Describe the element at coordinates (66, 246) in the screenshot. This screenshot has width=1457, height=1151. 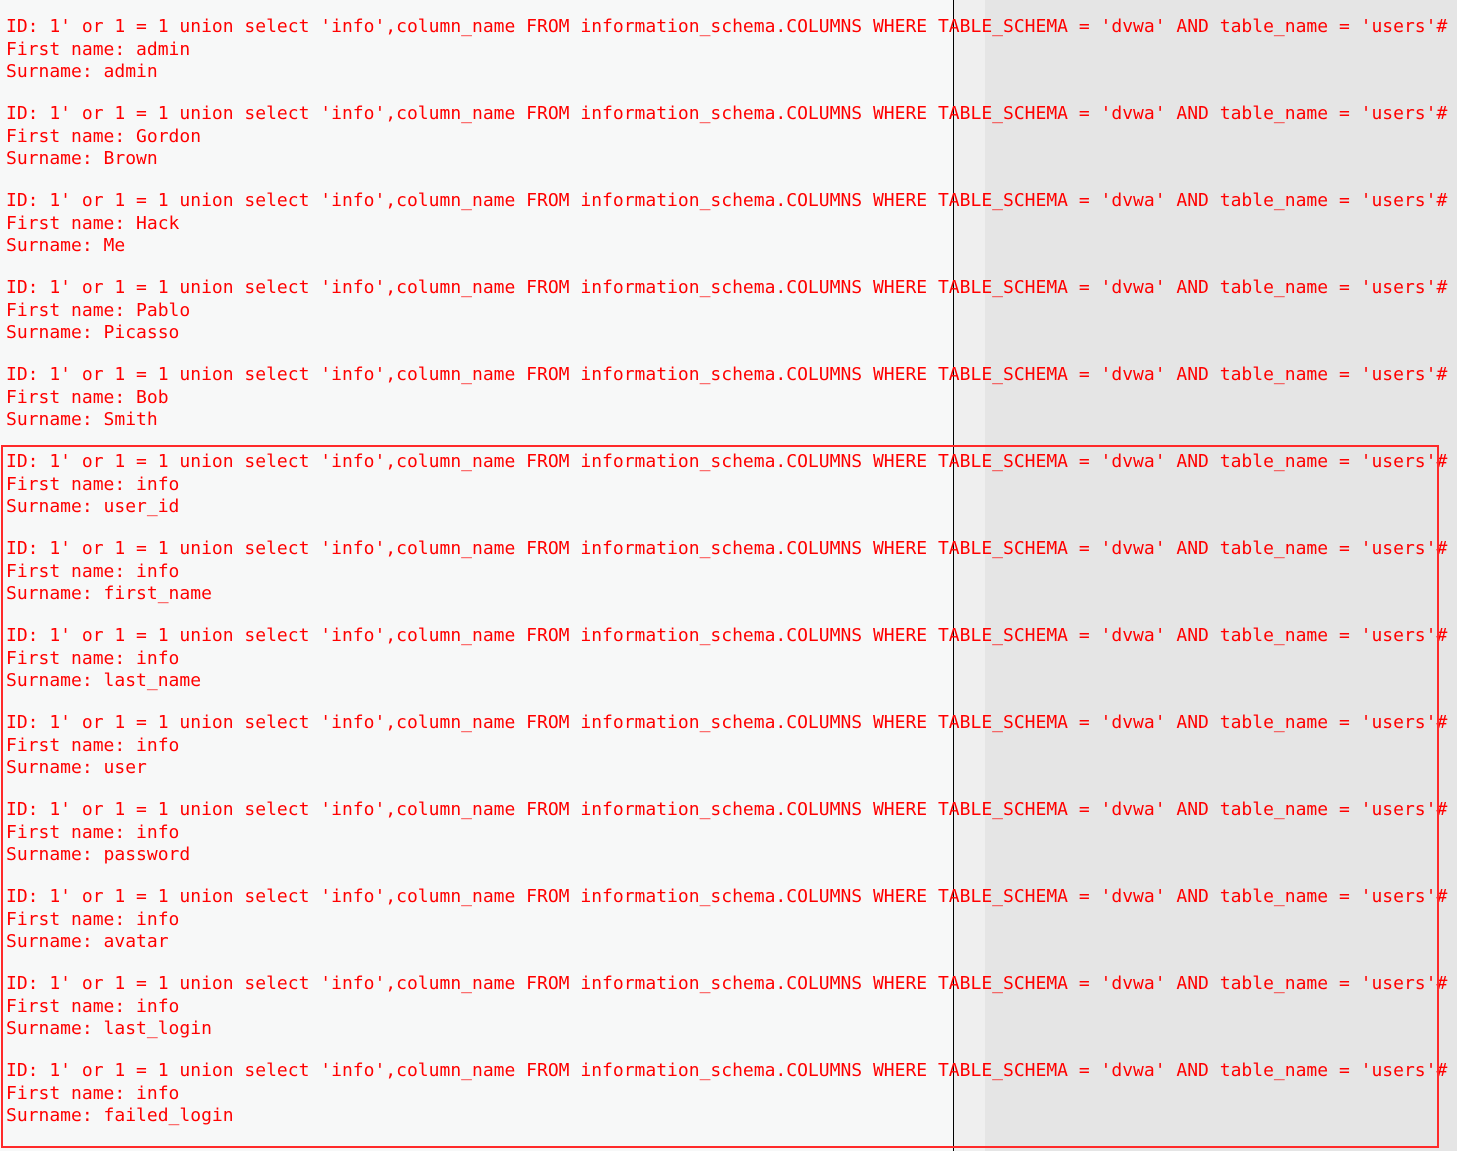
I see `result-surname: Surname: Me` at that location.